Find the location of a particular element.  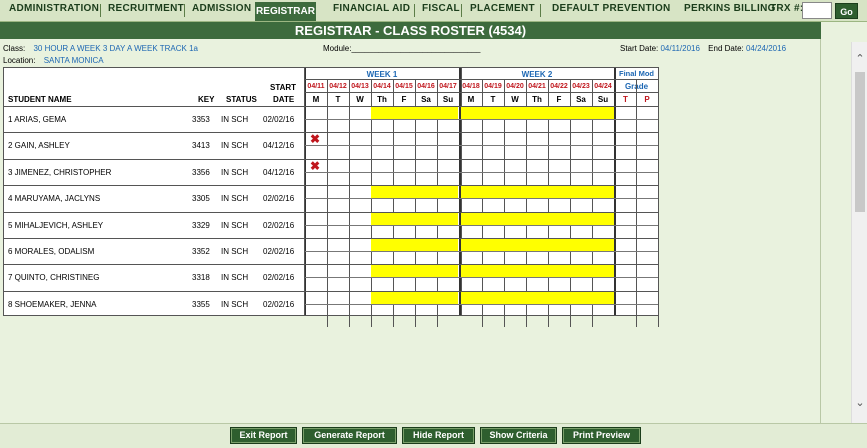

student-key: 3318 is located at coordinates (201, 278).